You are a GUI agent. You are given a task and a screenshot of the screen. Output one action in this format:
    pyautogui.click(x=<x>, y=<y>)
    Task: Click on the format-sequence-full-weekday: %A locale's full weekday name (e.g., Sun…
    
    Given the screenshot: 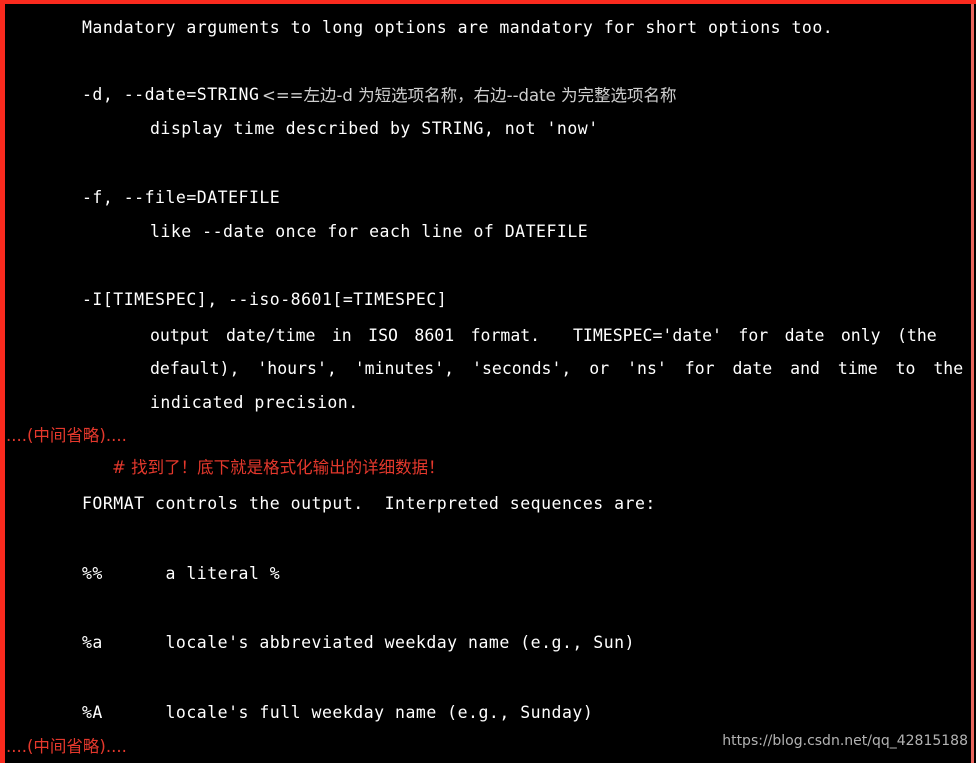 What is the action you would take?
    pyautogui.click(x=338, y=712)
    